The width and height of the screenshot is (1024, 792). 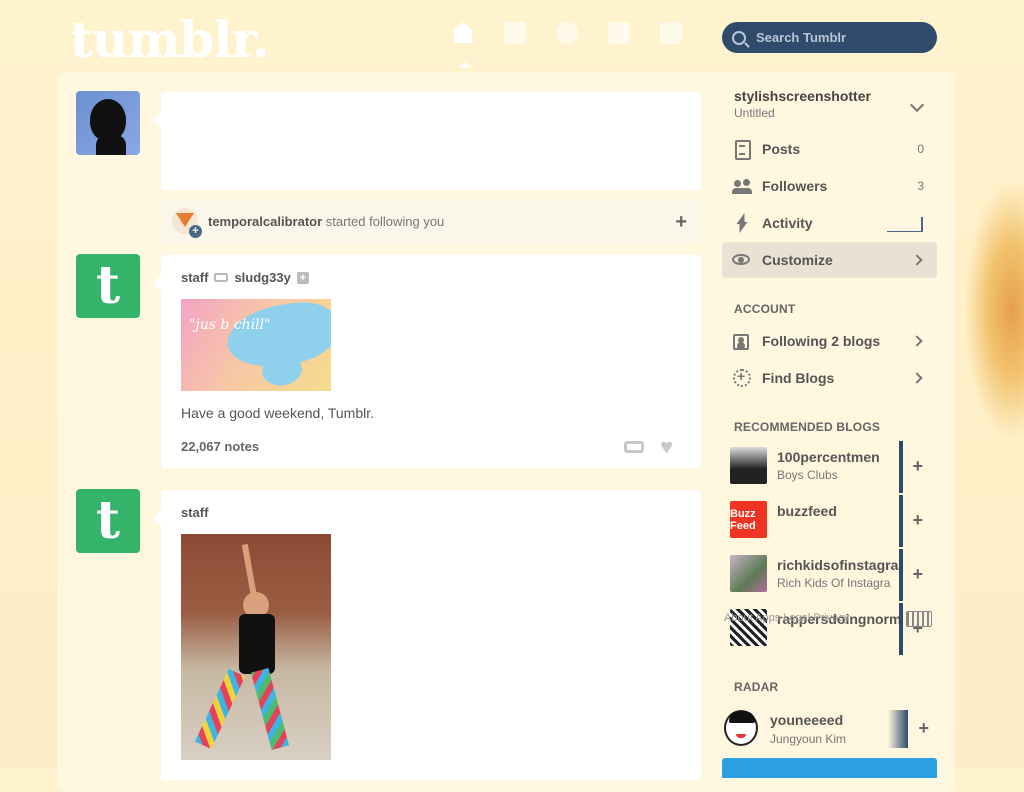 What do you see at coordinates (829, 223) in the screenshot?
I see `sidebar-item-activity: Activity` at bounding box center [829, 223].